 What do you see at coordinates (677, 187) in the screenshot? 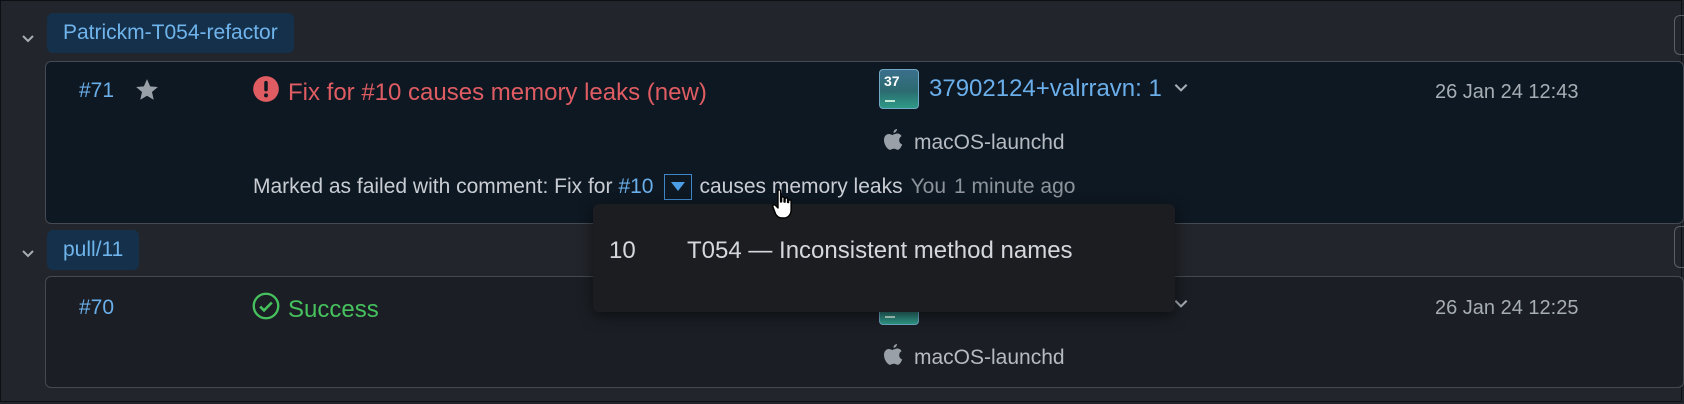
I see `issue-dropdown-button` at bounding box center [677, 187].